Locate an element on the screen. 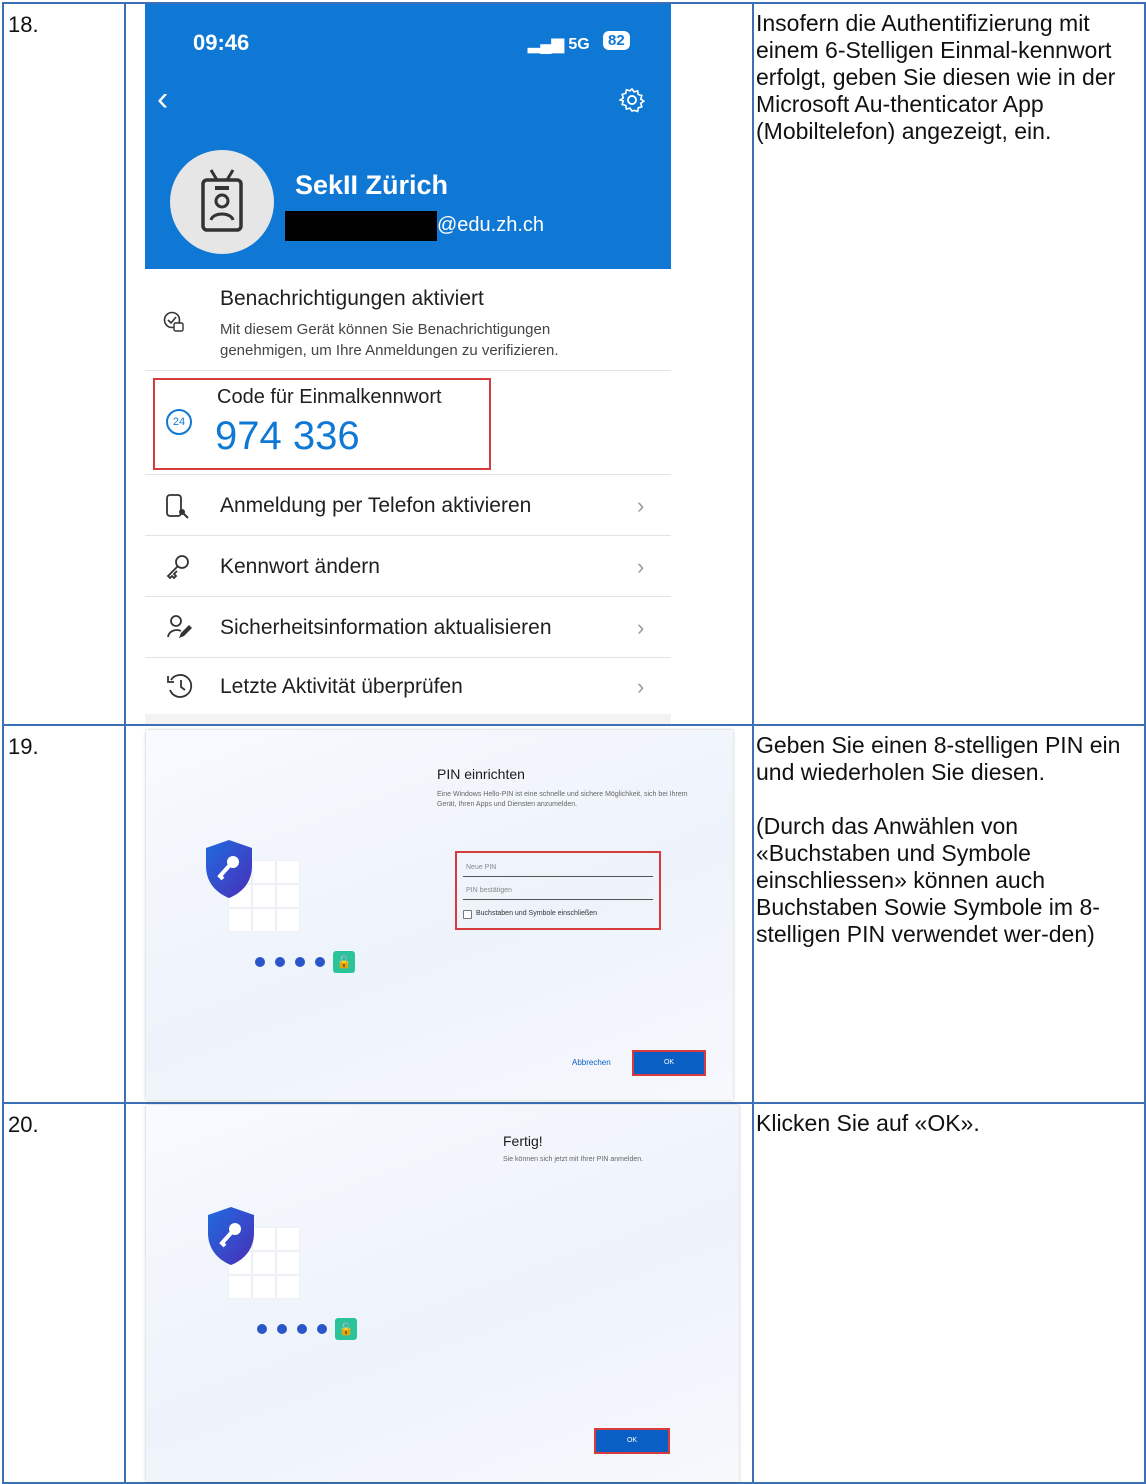 The image size is (1146, 1484). menu-item-phone-sign-in: Anmeldung per Telefon aktivieren › is located at coordinates (408, 505).